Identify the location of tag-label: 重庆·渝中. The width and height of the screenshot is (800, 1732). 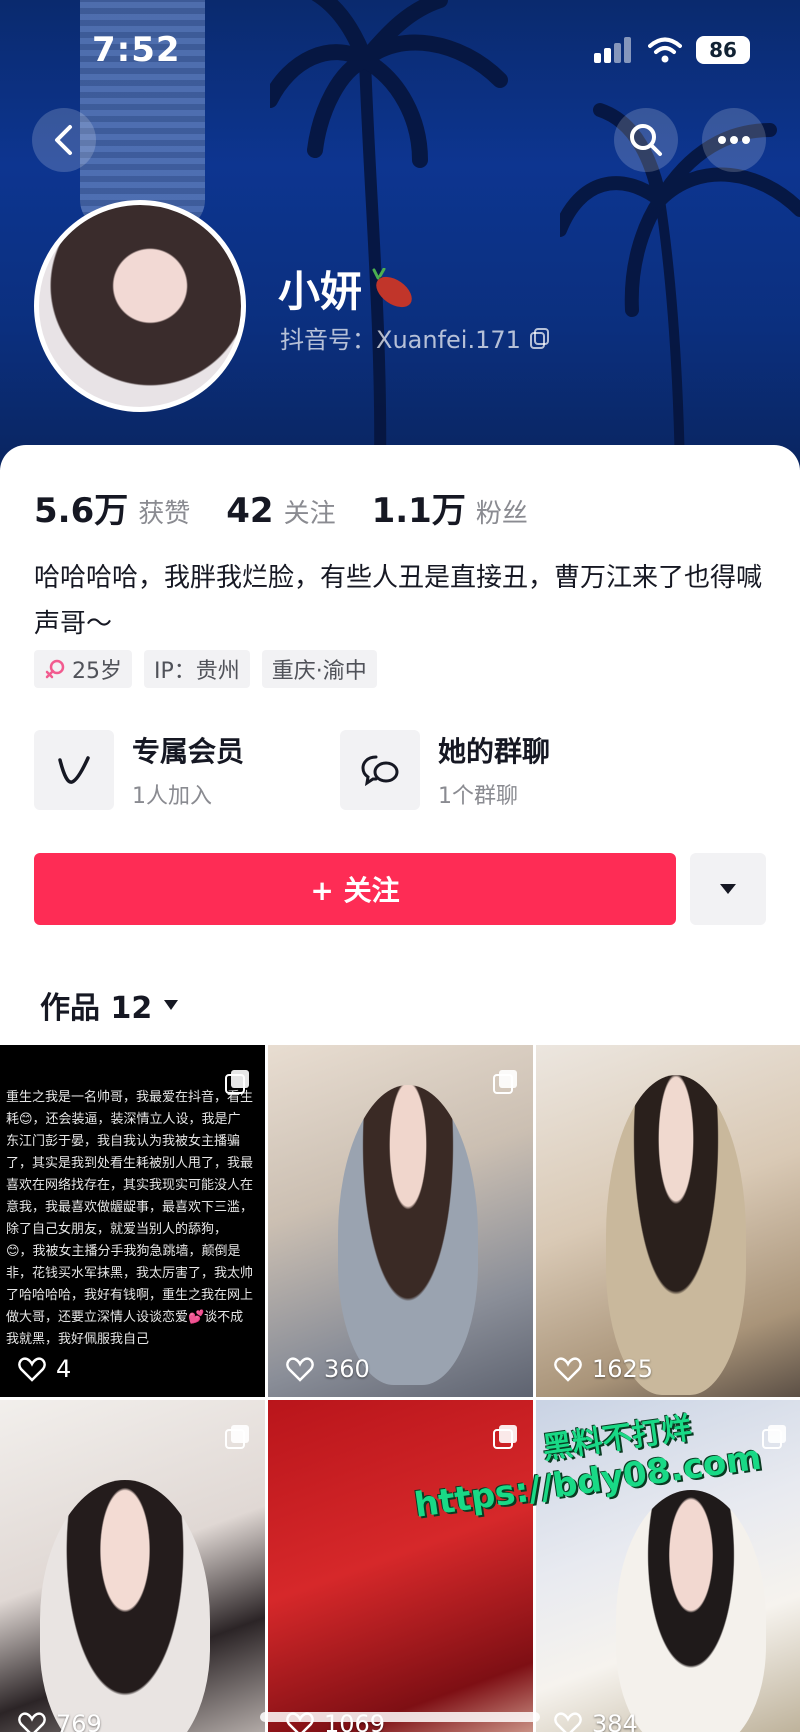
(319, 671).